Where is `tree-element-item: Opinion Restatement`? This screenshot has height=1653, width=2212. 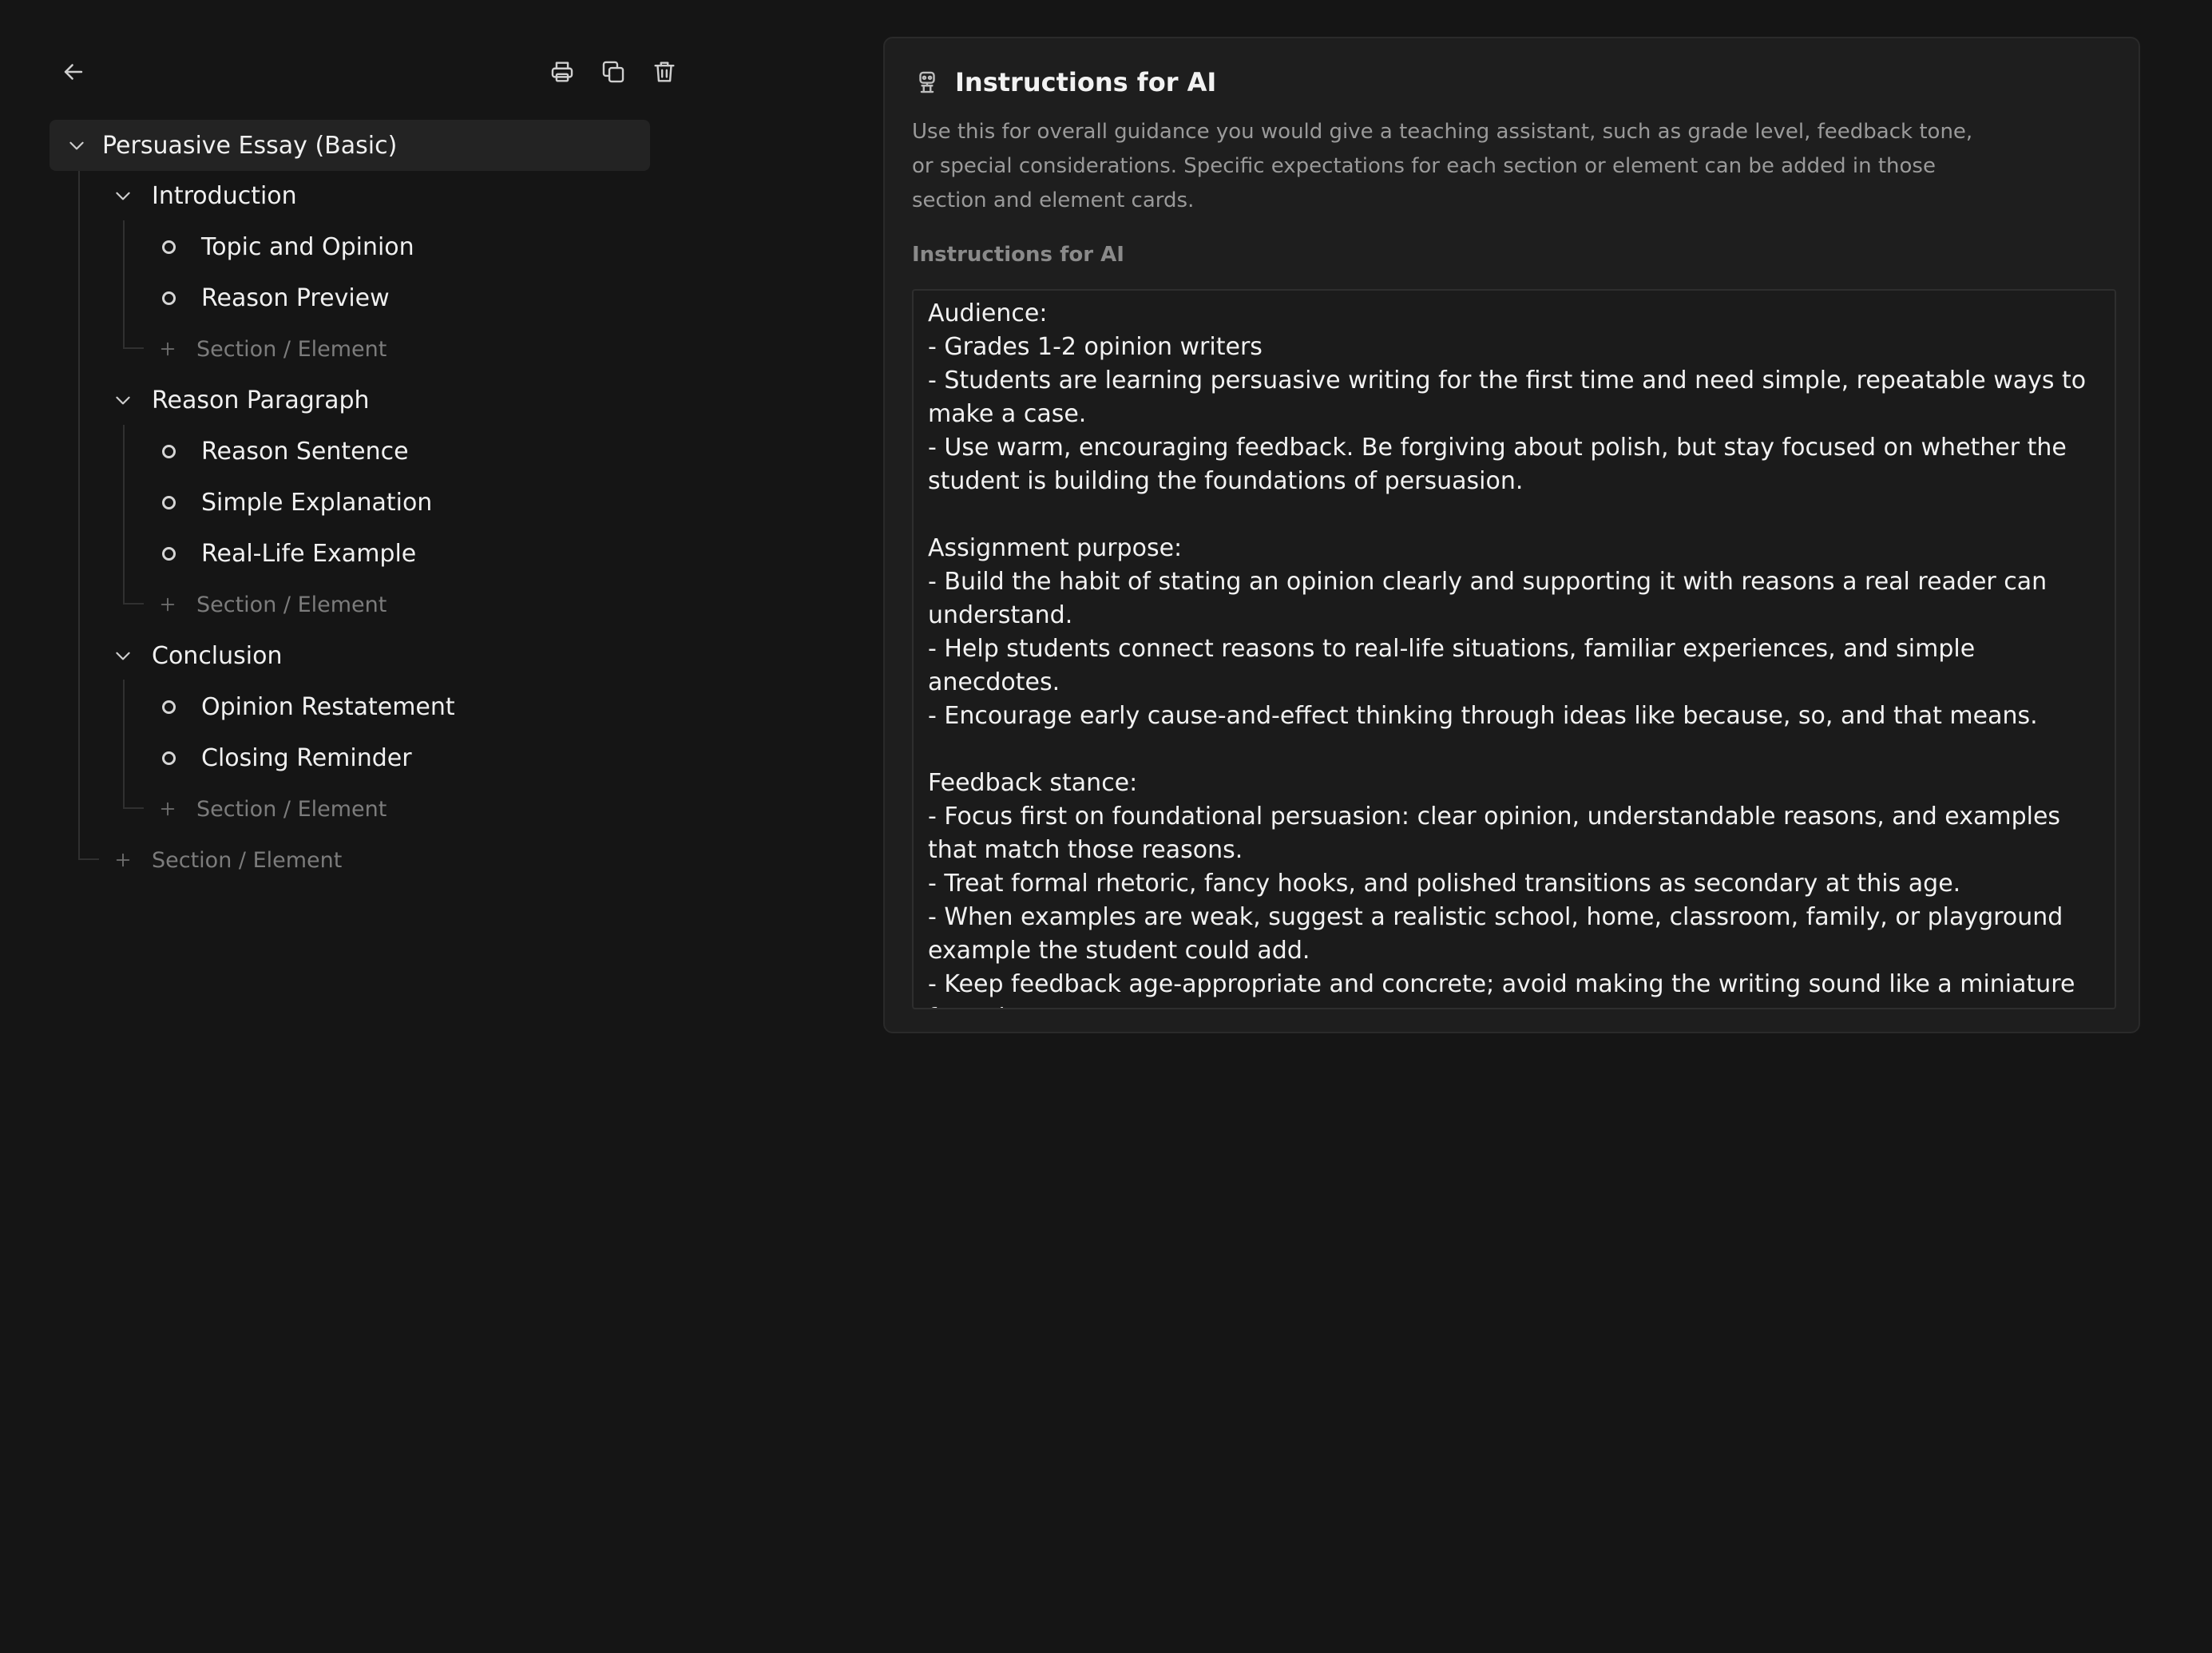 tree-element-item: Opinion Restatement is located at coordinates (309, 707).